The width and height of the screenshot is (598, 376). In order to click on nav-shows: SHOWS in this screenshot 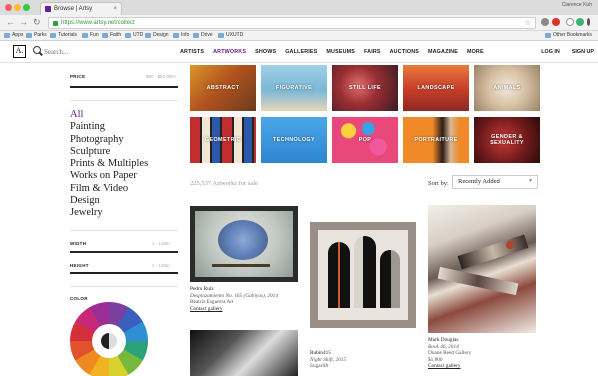, I will do `click(265, 52)`.